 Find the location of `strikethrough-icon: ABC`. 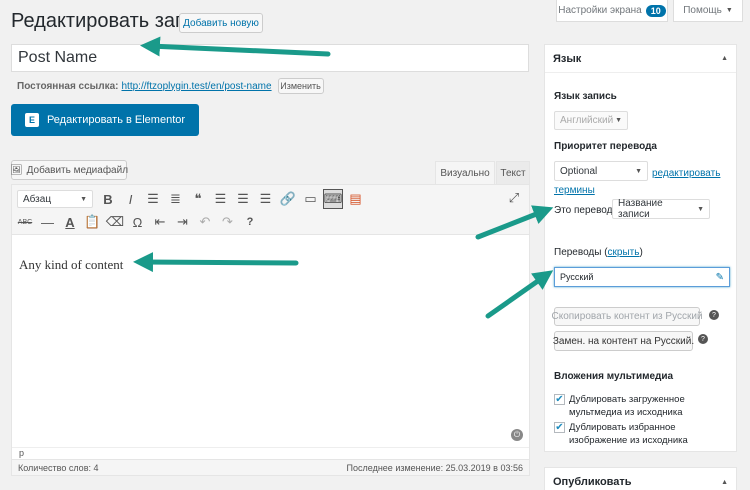

strikethrough-icon: ABC is located at coordinates (25, 222).